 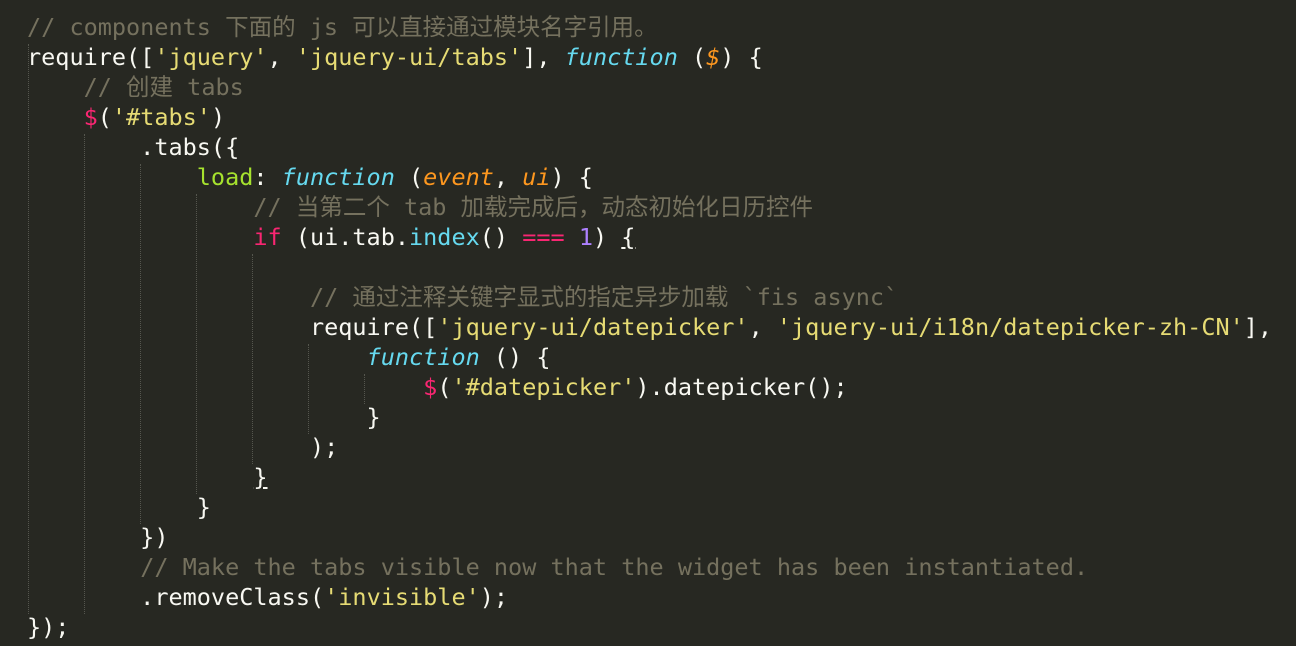 I want to click on code-line: .tabs({, so click(x=133, y=147).